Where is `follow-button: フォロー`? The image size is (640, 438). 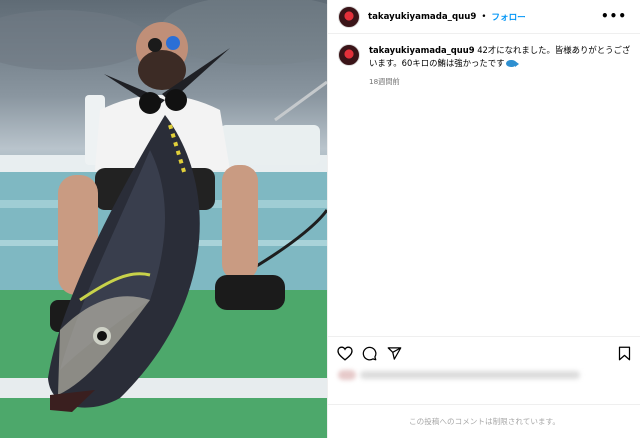
follow-button: フォロー is located at coordinates (508, 17).